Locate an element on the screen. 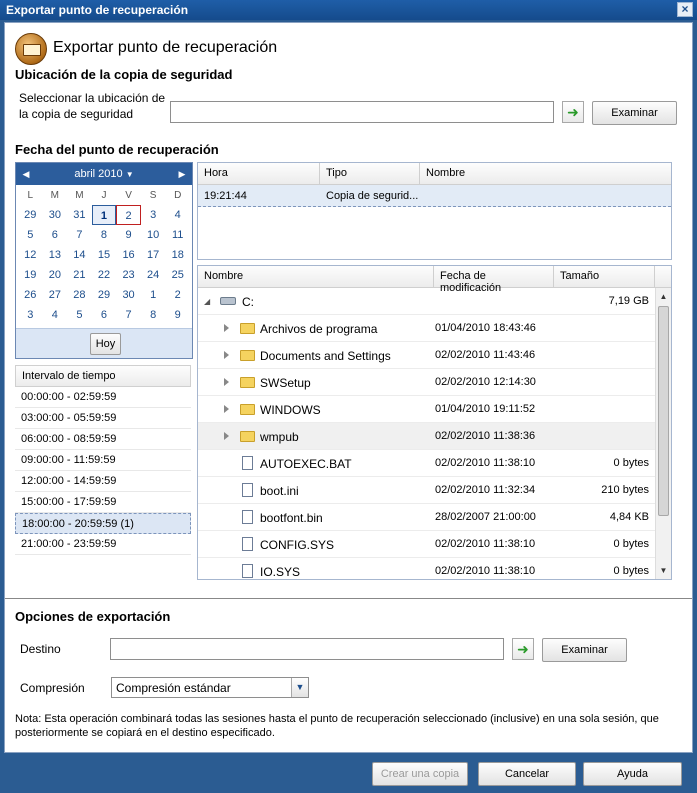 This screenshot has width=697, height=793. calendar-day: 18 is located at coordinates (177, 255).